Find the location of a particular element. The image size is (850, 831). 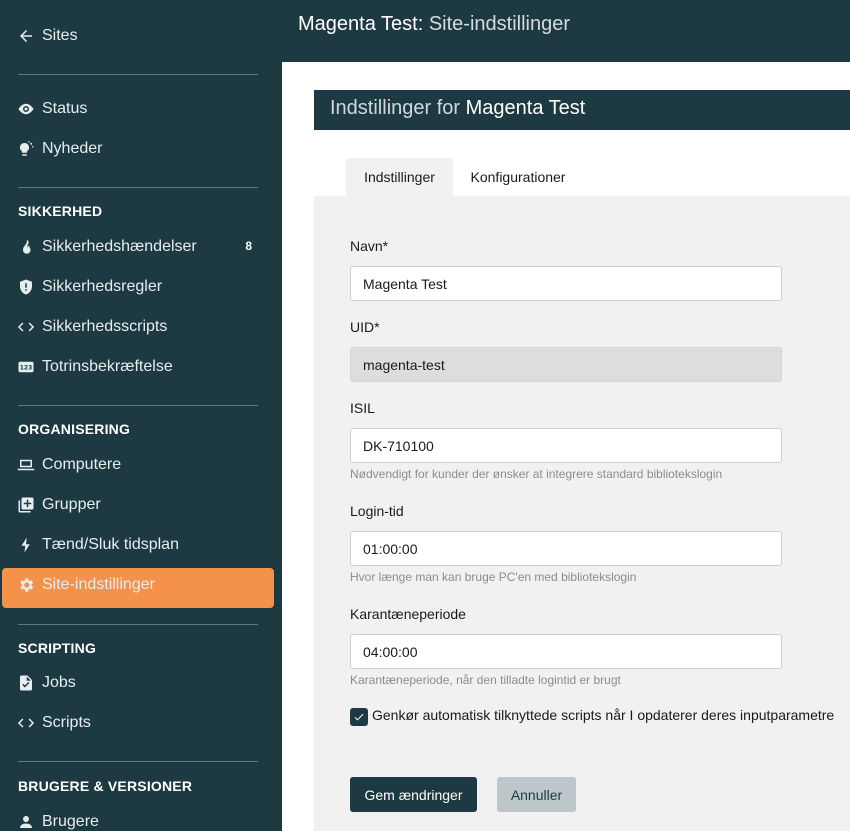

sidebar-item-scripts: Scripts is located at coordinates (53, 723).